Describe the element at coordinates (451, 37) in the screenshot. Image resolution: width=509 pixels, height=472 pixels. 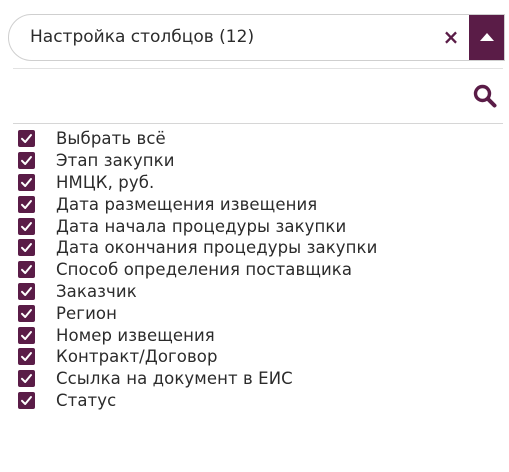
I see `clear-icon: ×` at that location.